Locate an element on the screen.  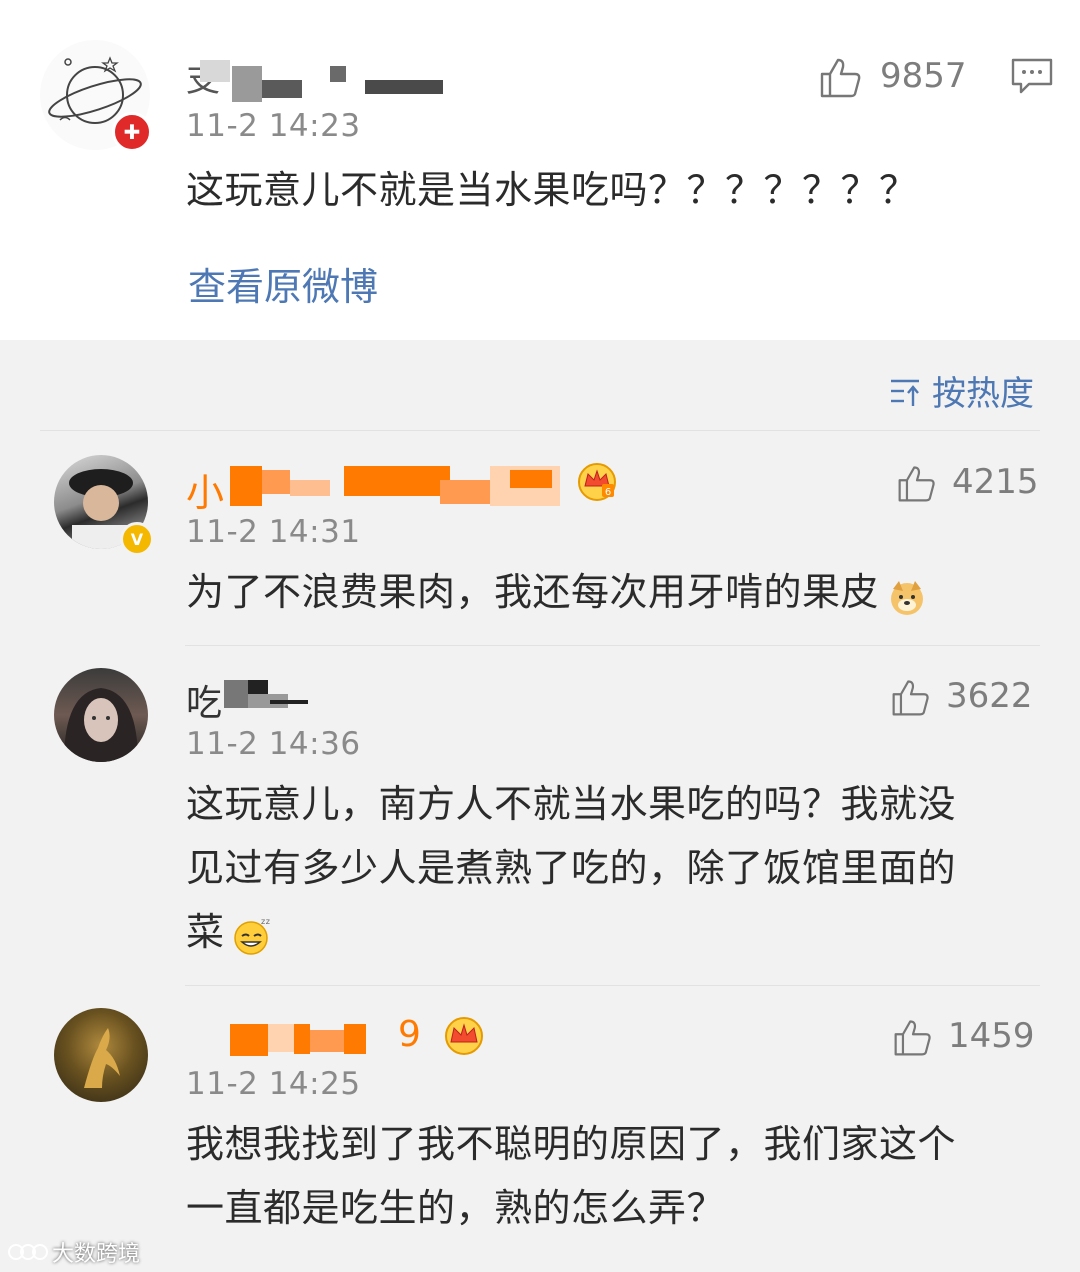
comment-text-last-line: 菜 zz is located at coordinates (571, 932).